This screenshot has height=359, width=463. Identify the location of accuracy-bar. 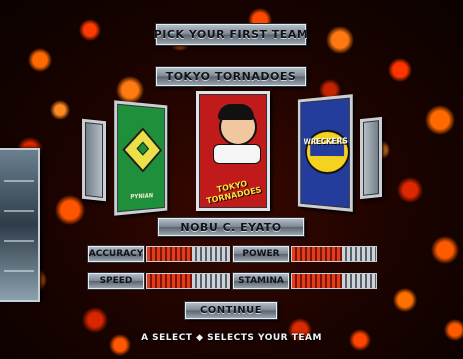
(188, 254).